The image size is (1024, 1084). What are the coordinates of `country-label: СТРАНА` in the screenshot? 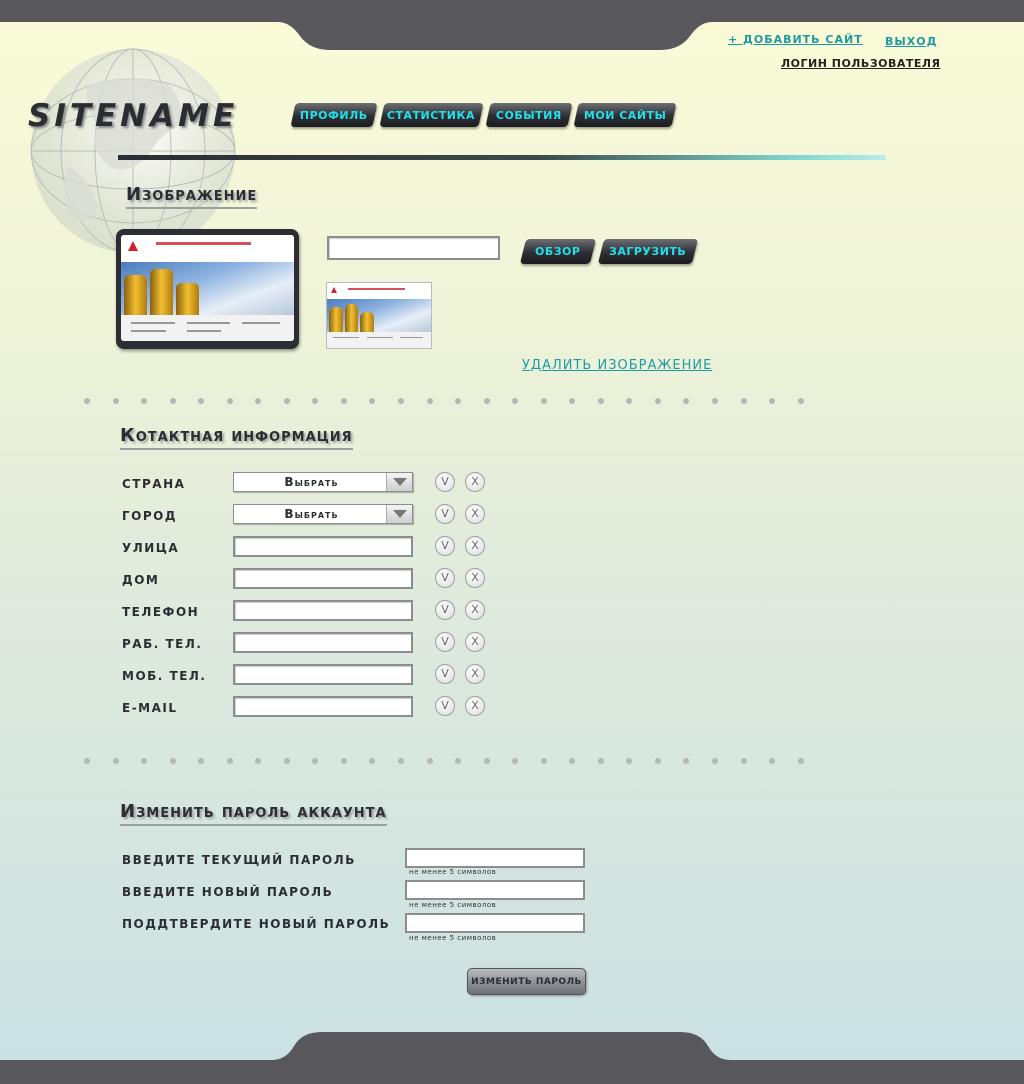 It's located at (154, 484).